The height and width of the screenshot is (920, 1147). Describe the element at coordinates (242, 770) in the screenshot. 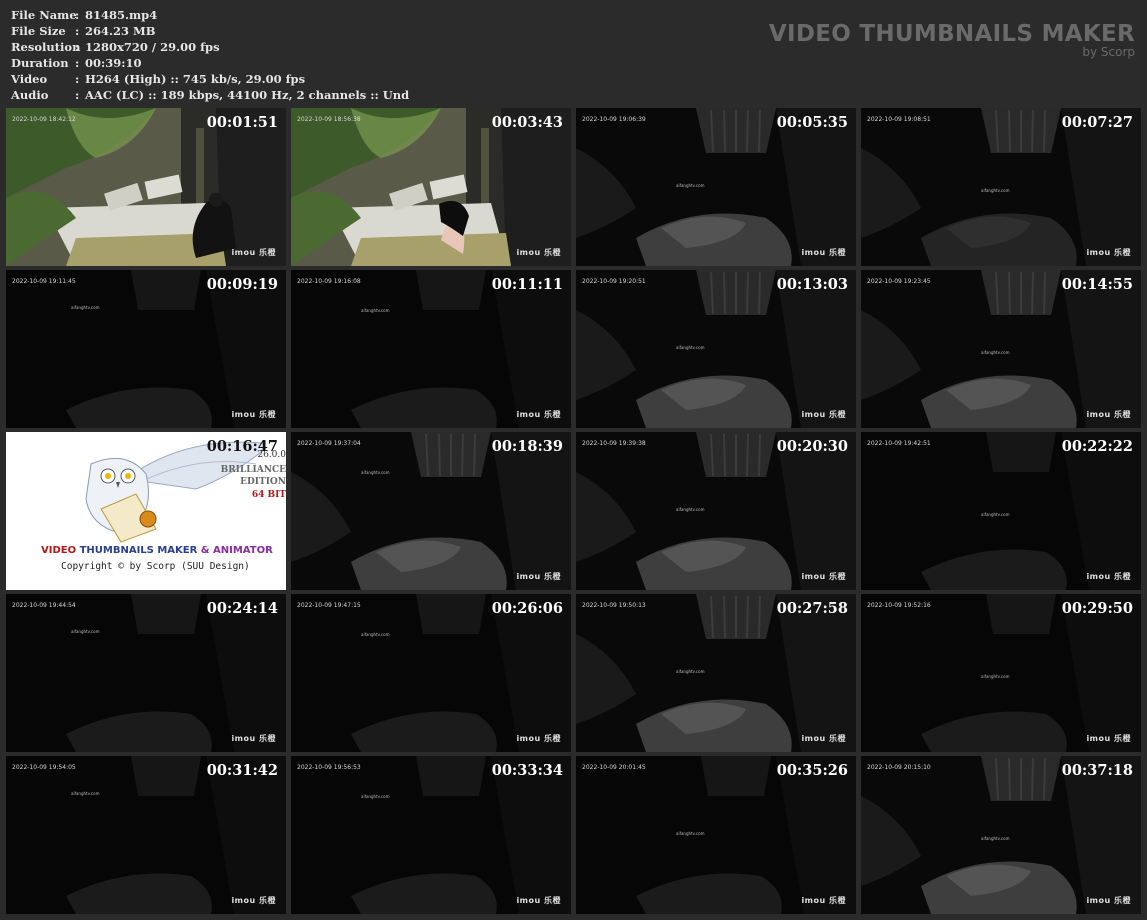

I see `thumbnail-time: 00:31:42` at that location.